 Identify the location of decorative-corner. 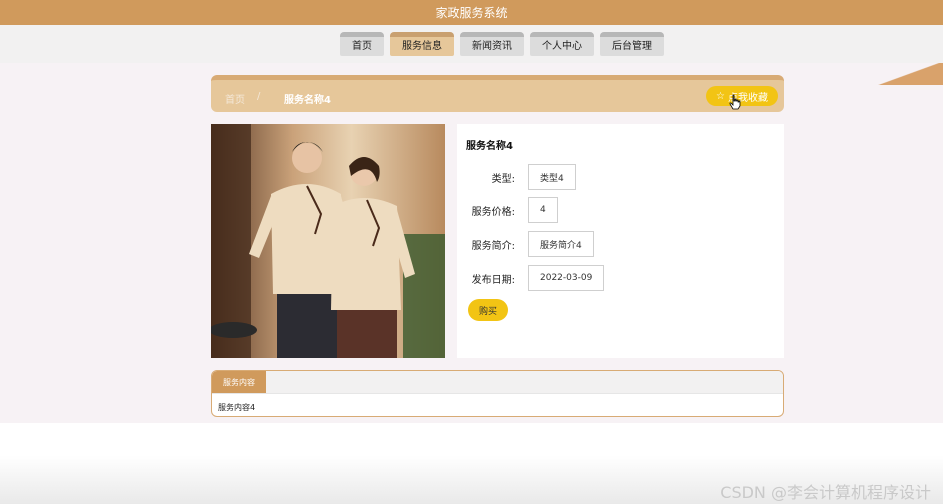
(910, 74).